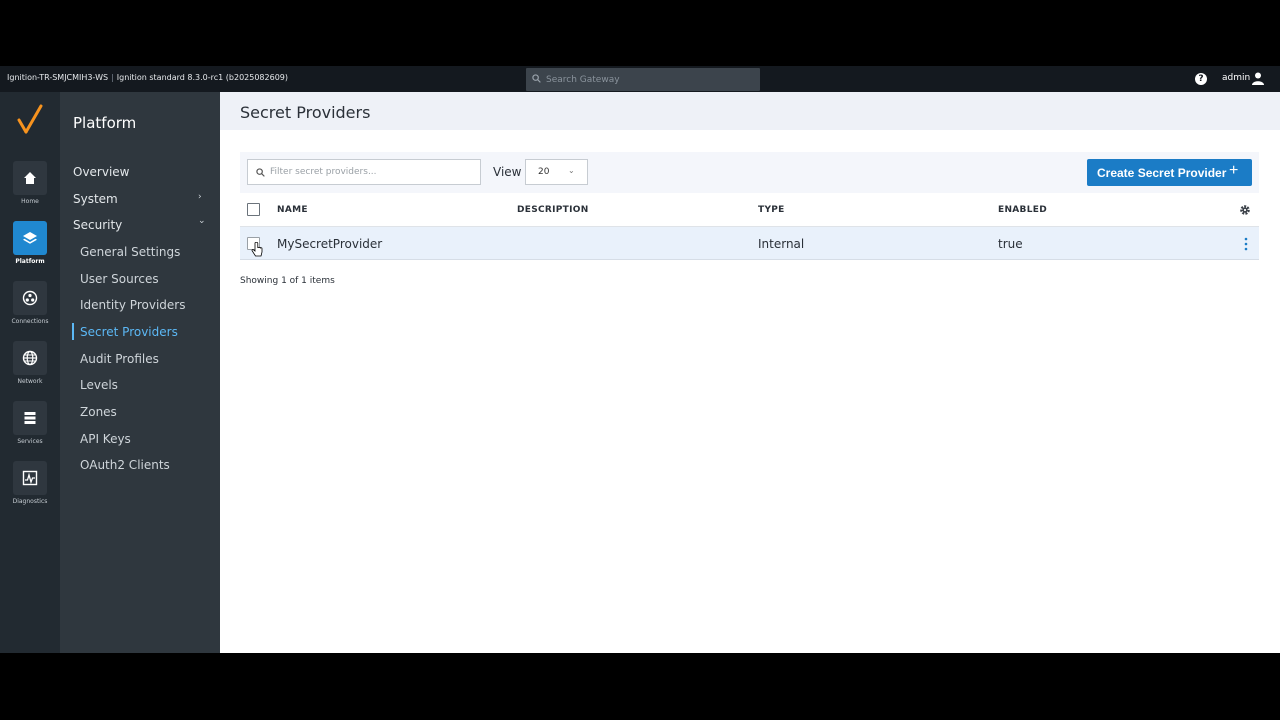  Describe the element at coordinates (30, 501) in the screenshot. I see `rail-label: Diagnostics` at that location.